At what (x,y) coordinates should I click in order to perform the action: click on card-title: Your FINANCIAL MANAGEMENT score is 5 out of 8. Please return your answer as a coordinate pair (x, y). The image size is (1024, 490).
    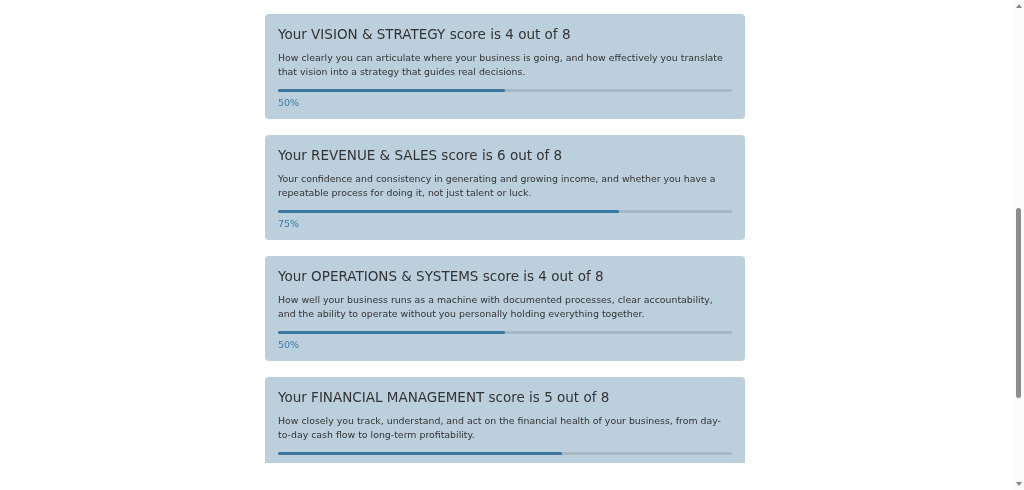
    Looking at the image, I should click on (444, 397).